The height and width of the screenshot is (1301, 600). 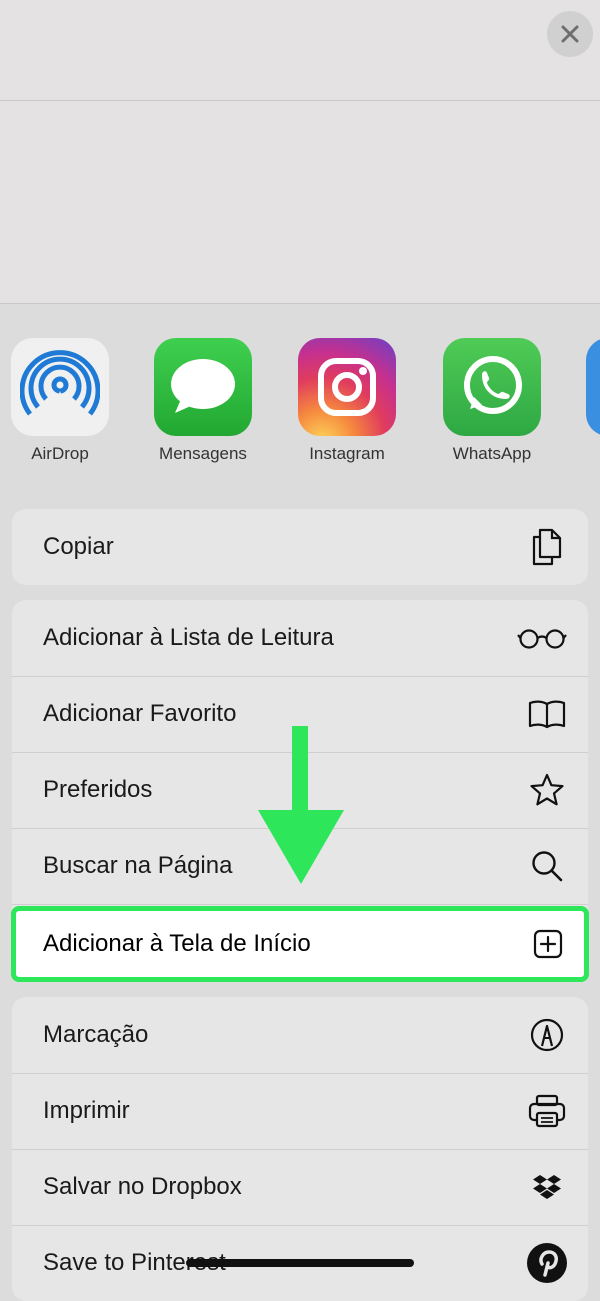 I want to click on dropbox-icon, so click(x=547, y=1187).